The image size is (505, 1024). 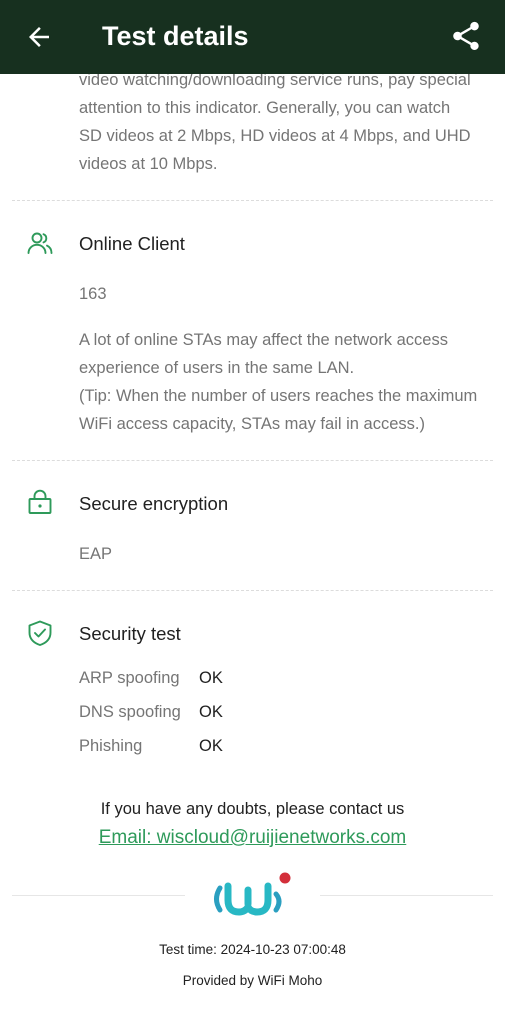 What do you see at coordinates (252, 980) in the screenshot?
I see `provided-by: Provided by WiFi Moho` at bounding box center [252, 980].